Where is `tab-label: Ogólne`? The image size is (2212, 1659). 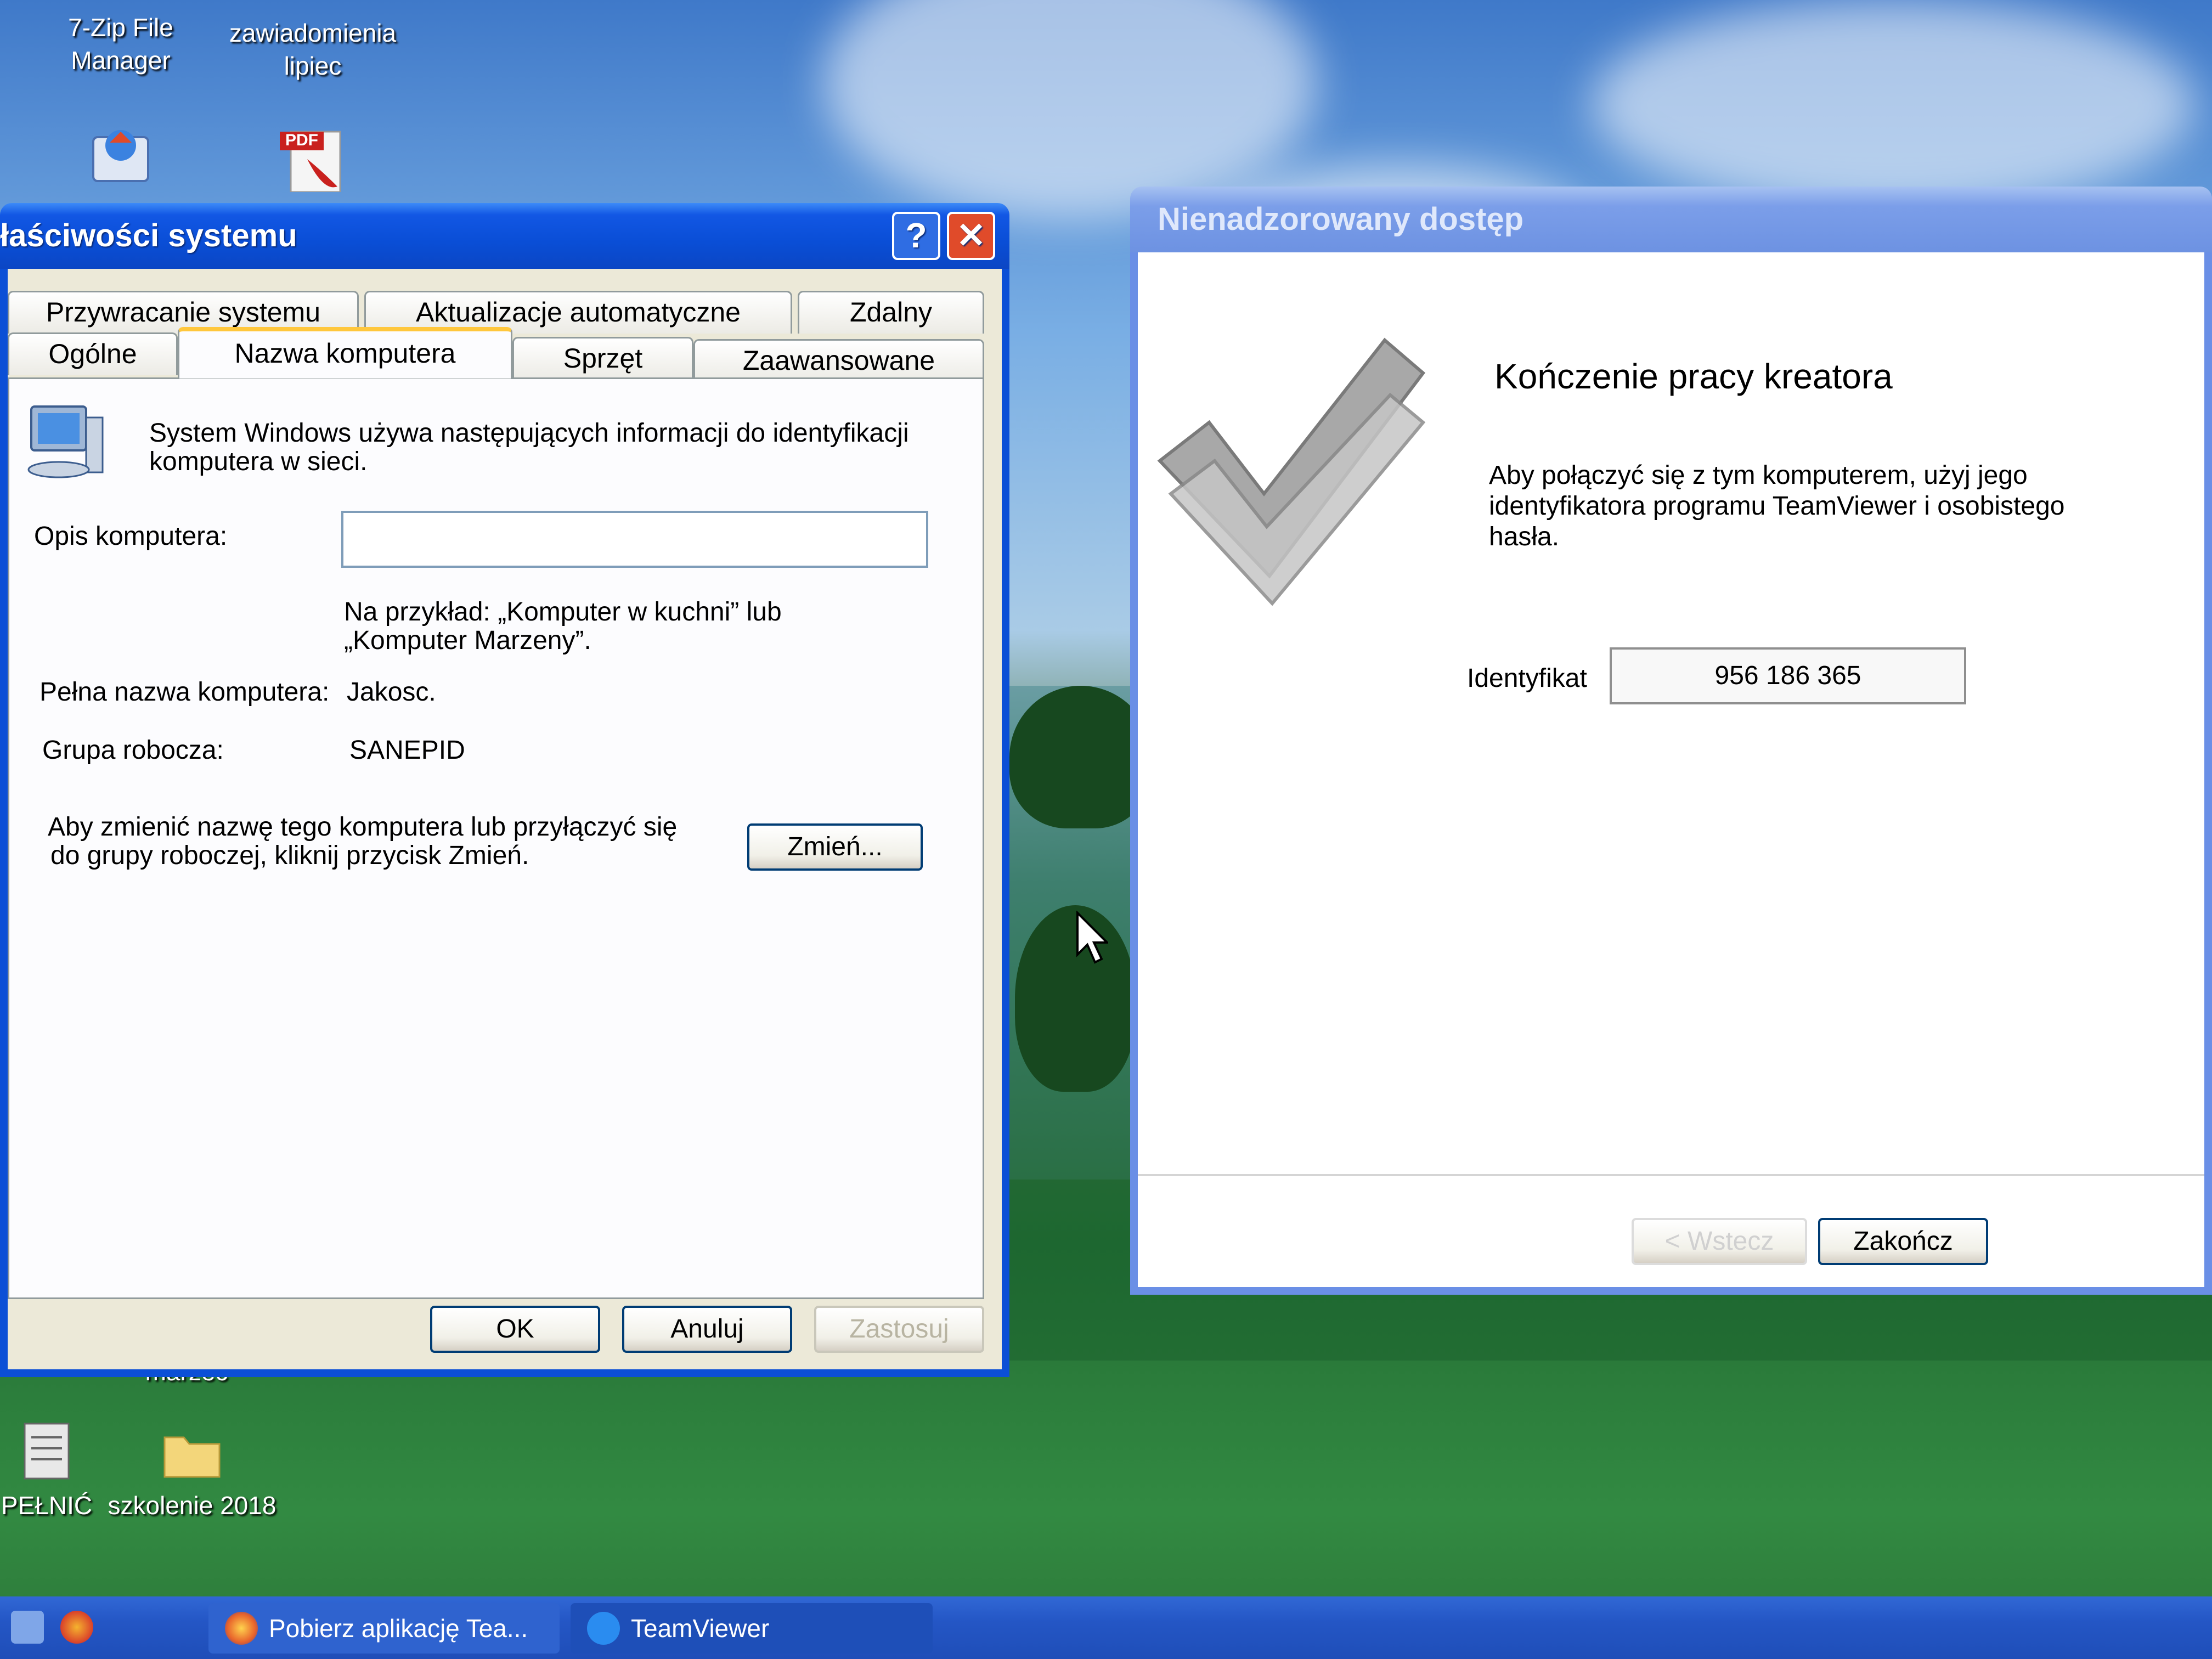
tab-label: Ogólne is located at coordinates (93, 353).